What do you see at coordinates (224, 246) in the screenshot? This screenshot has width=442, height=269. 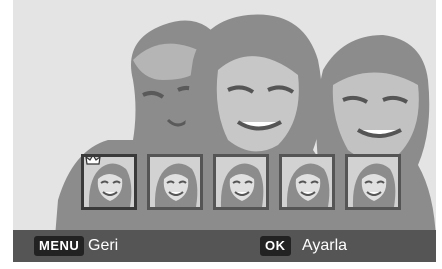 I see `bottom-action-bar: MENU Geri OK Ayarla` at bounding box center [224, 246].